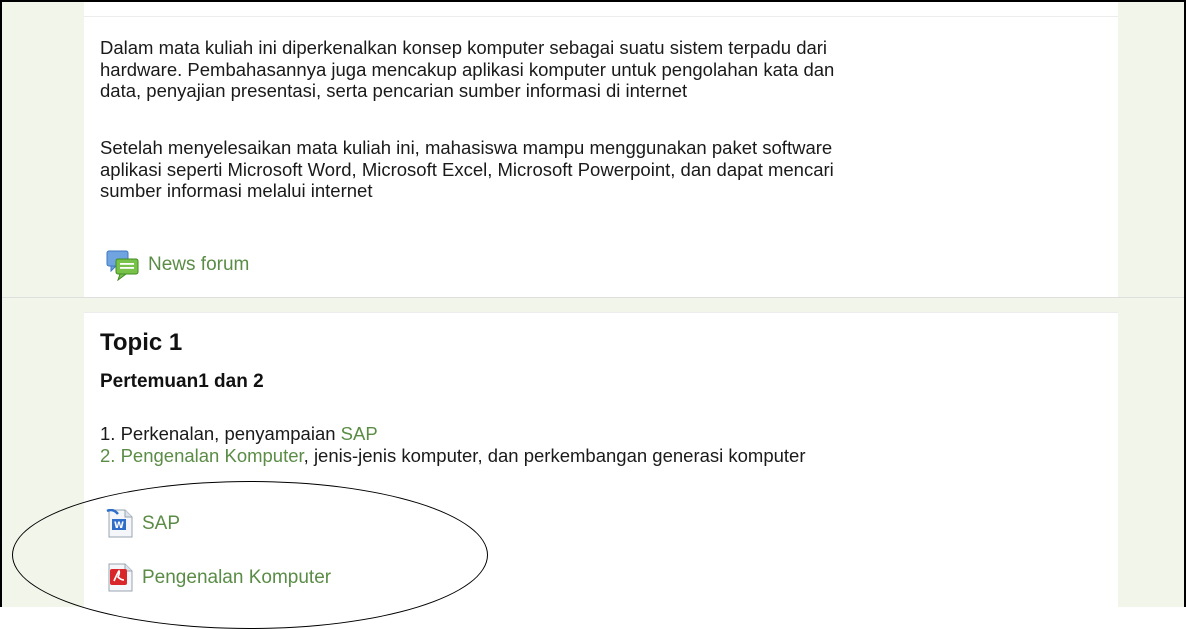 The image size is (1186, 629). Describe the element at coordinates (220, 433) in the screenshot. I see `list-item-text: 1. Perkenalan, penyampaian` at that location.